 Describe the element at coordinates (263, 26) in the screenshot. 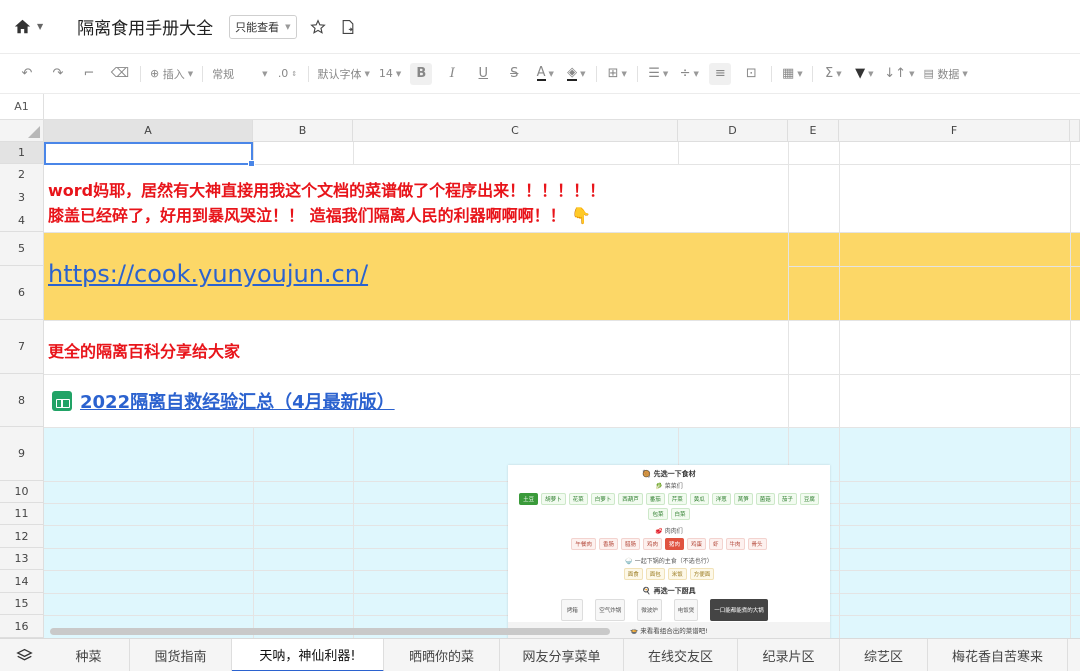

I see `view-mode-dropdown: 只能查看 ▼` at that location.